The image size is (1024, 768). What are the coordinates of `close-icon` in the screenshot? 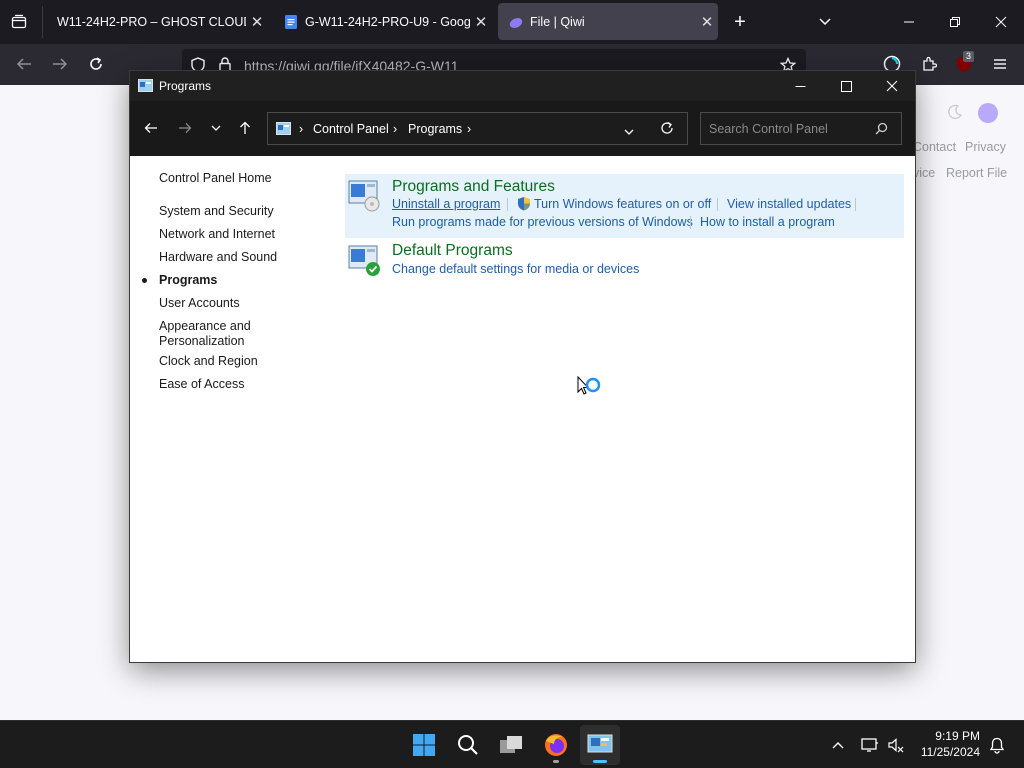 It's located at (1001, 22).